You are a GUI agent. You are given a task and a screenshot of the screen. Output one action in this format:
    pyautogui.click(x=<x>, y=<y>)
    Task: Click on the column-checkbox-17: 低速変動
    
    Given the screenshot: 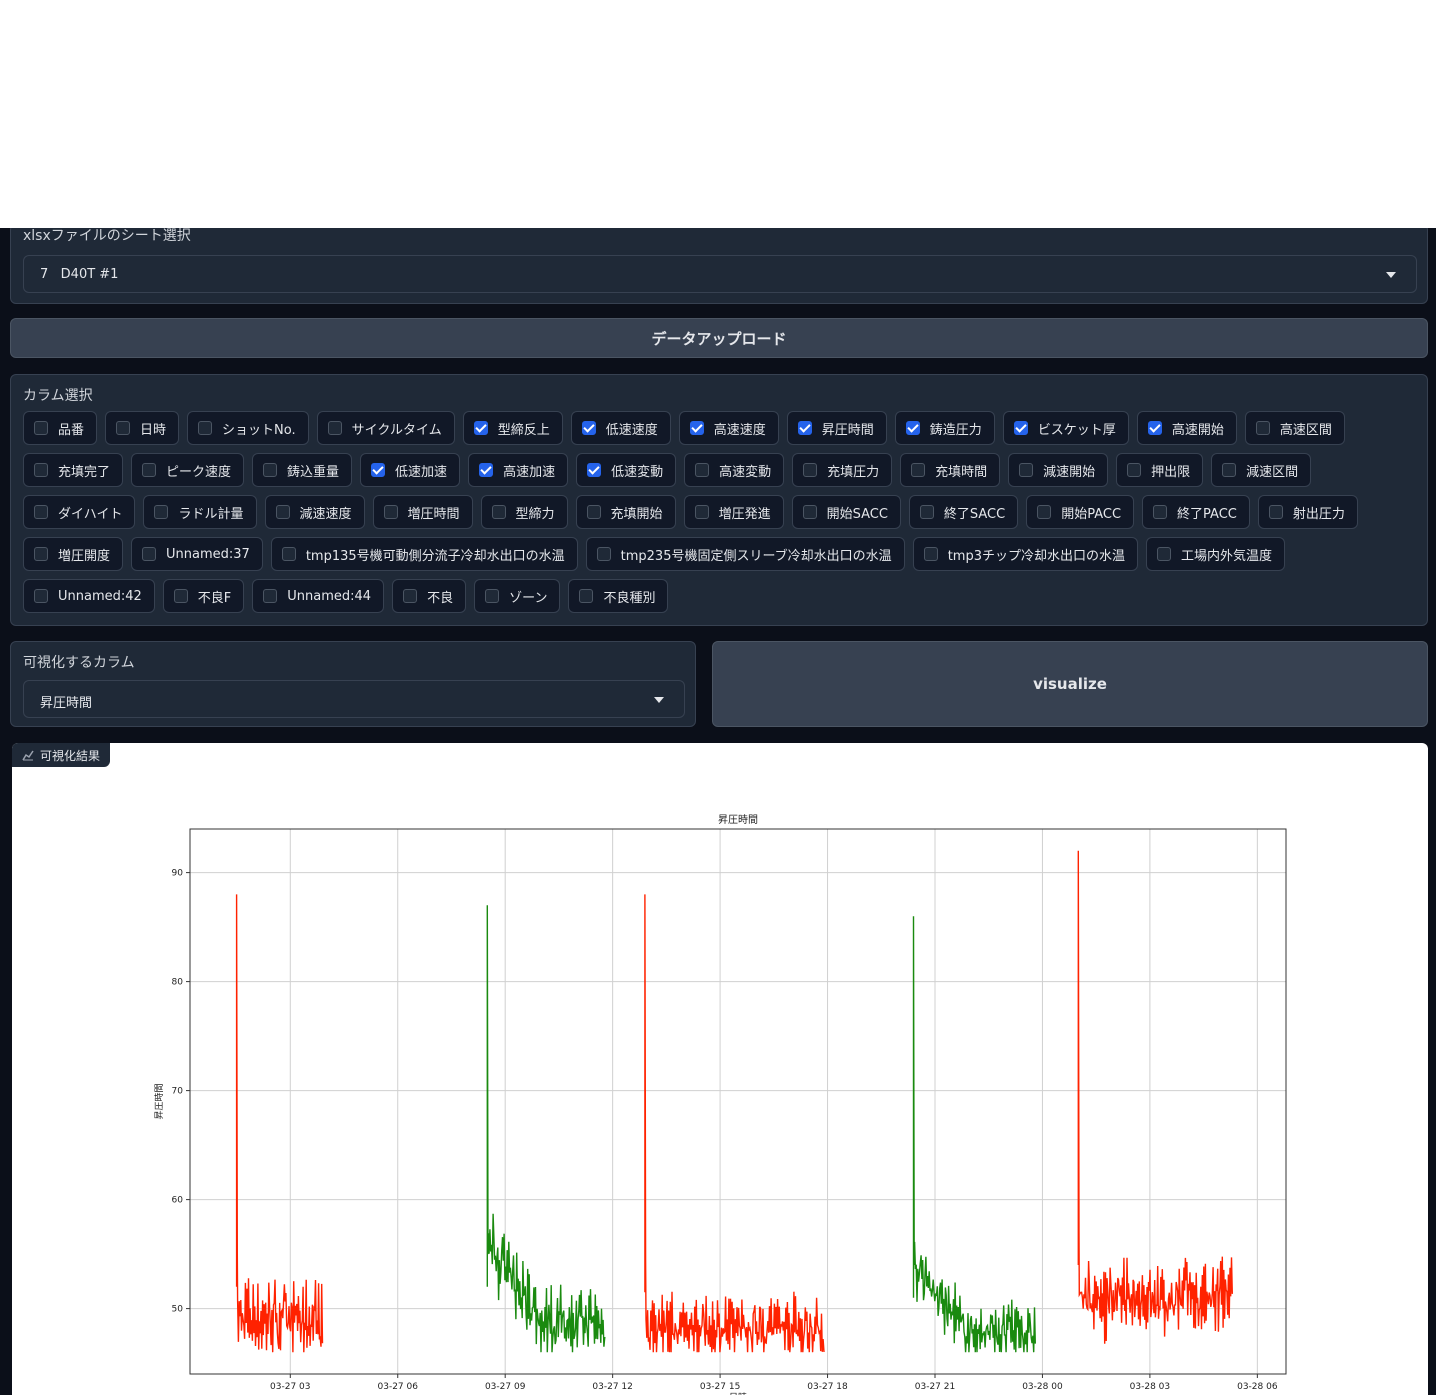 What is the action you would take?
    pyautogui.click(x=626, y=470)
    